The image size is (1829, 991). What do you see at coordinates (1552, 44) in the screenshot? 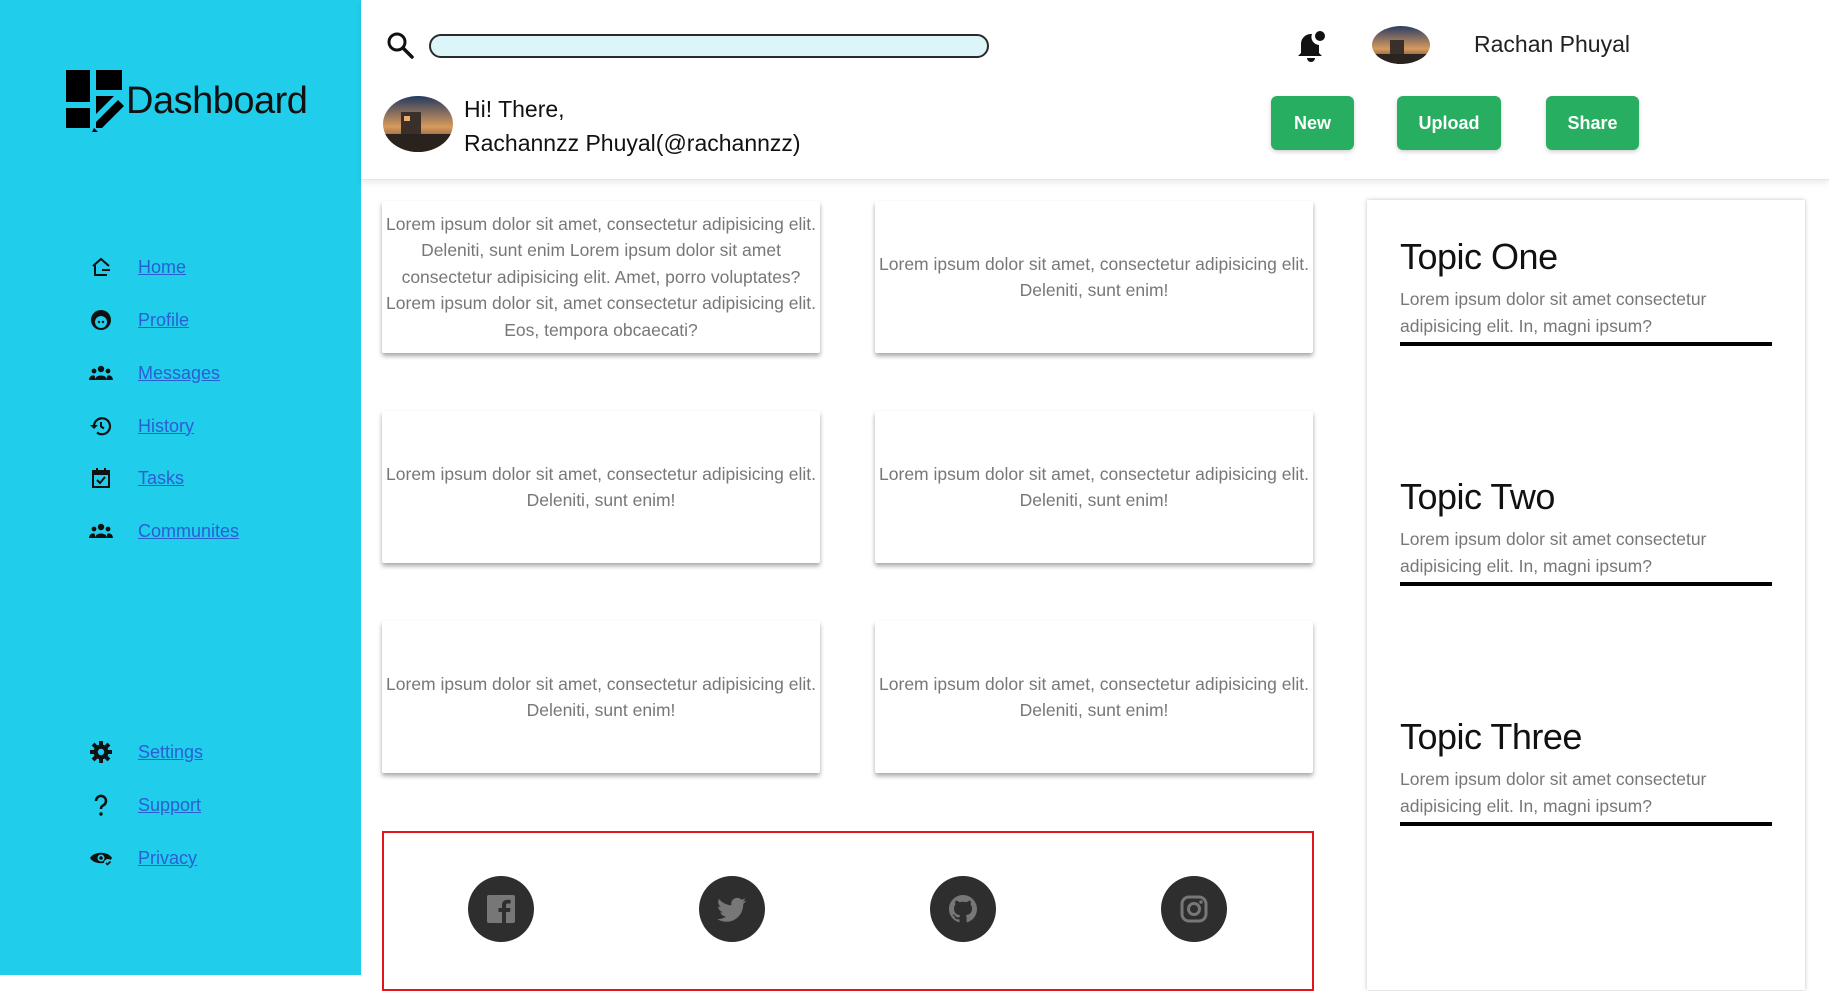
I see `user-name: Rachan Phuyal` at bounding box center [1552, 44].